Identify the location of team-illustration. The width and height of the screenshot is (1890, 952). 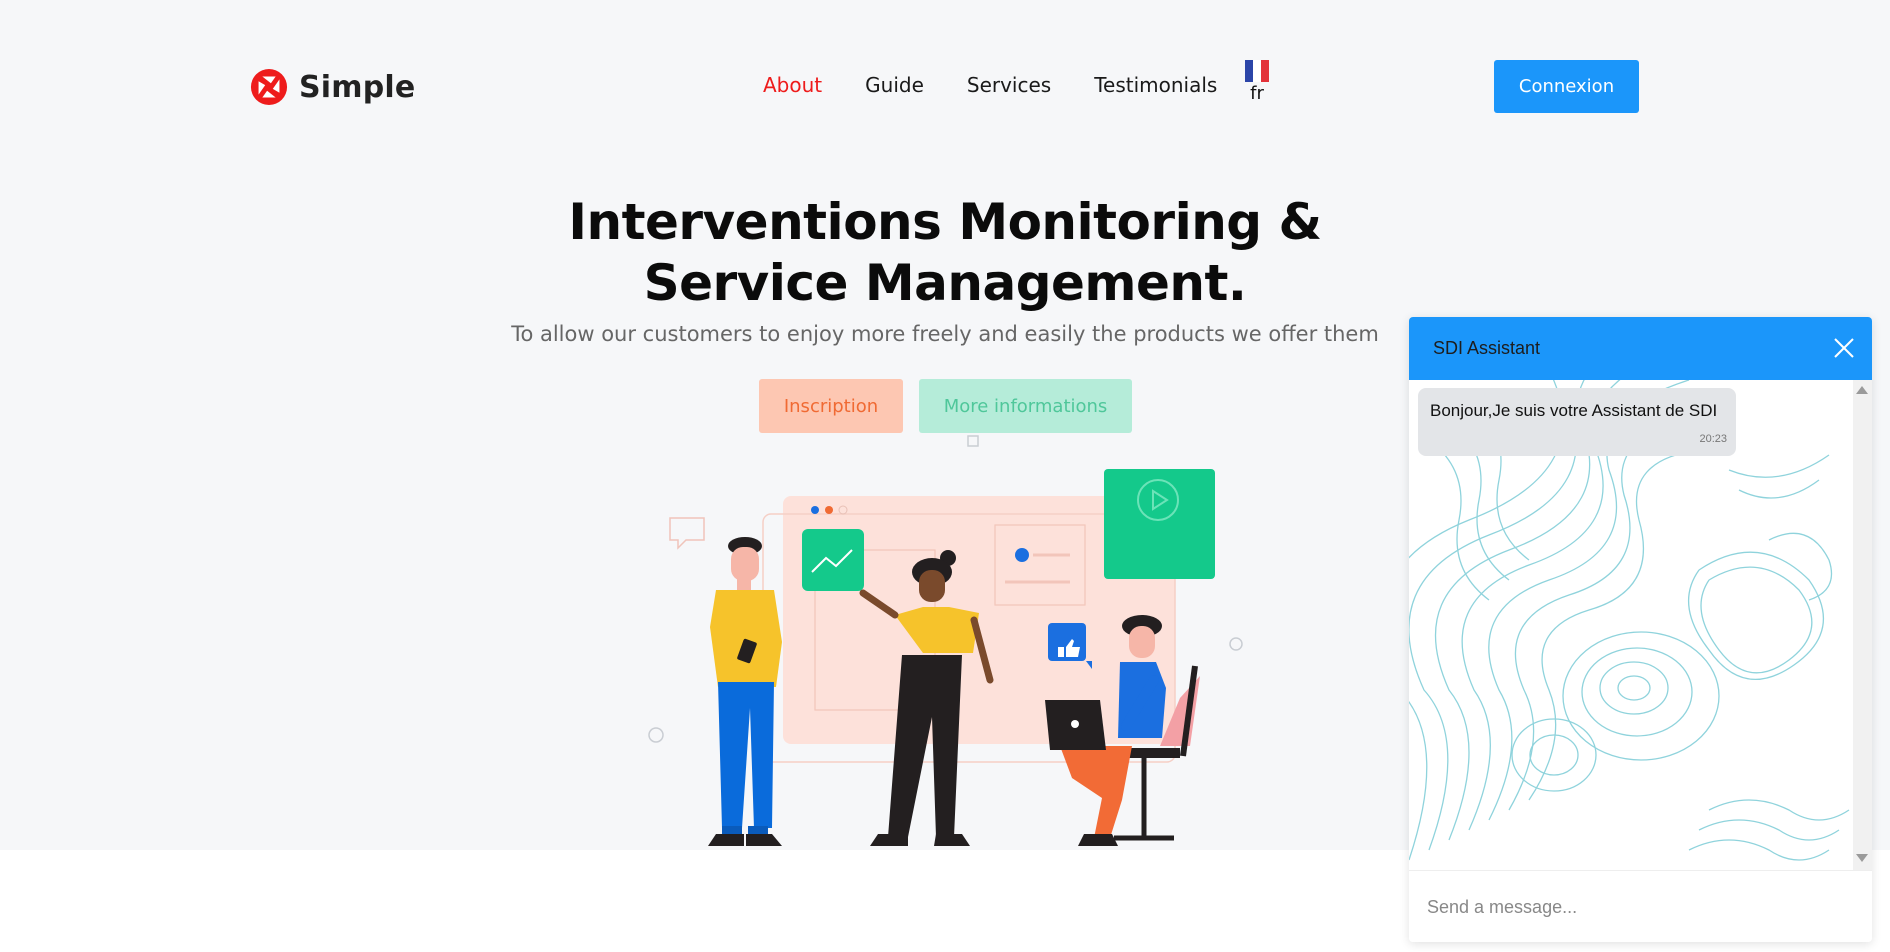
(945, 640).